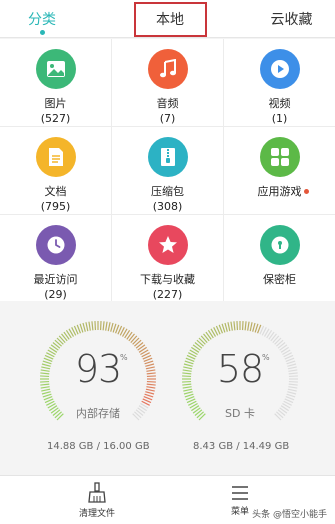 Image resolution: width=335 pixels, height=524 pixels. I want to click on clean-files-button: 清理文件, so click(97, 500).